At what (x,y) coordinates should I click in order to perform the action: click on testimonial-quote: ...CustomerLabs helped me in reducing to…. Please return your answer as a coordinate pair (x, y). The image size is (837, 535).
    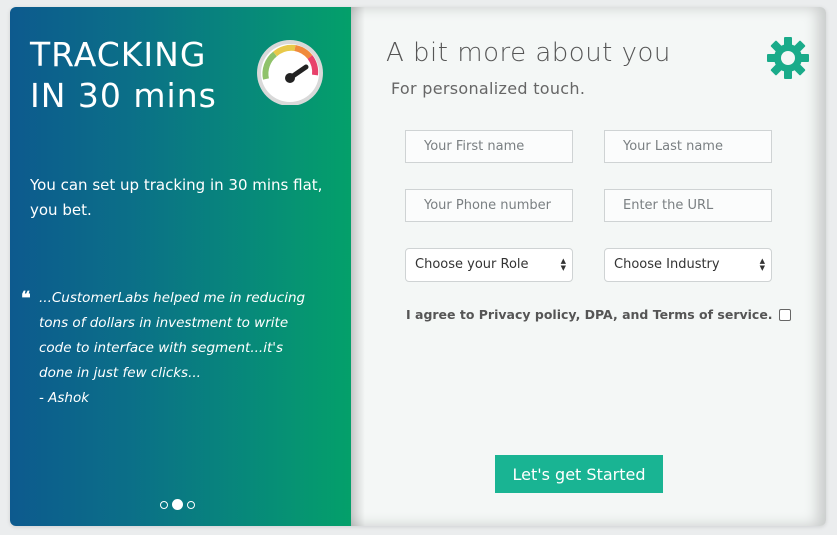
    Looking at the image, I should click on (172, 348).